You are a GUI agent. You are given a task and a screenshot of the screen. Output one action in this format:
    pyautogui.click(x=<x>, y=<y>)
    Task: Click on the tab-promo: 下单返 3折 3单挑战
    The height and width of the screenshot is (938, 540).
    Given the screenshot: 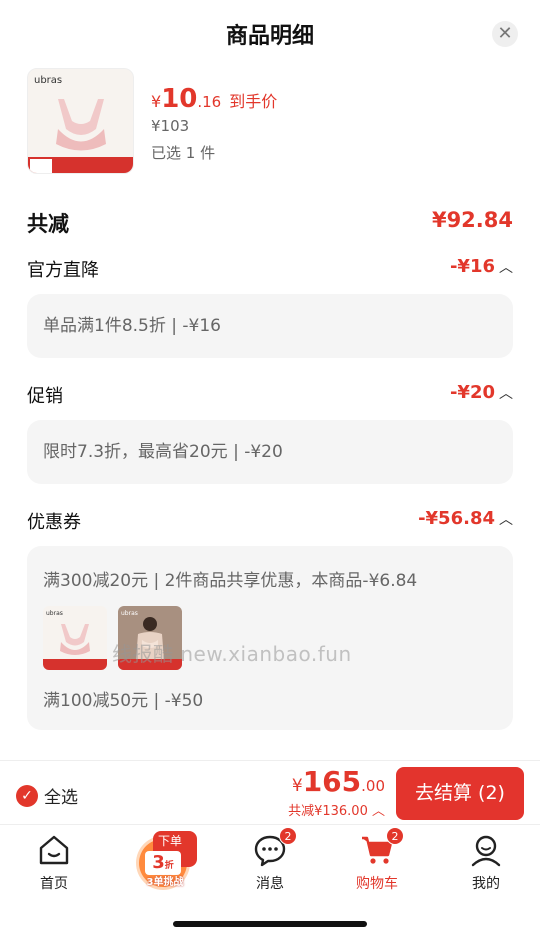 What is the action you would take?
    pyautogui.click(x=166, y=858)
    